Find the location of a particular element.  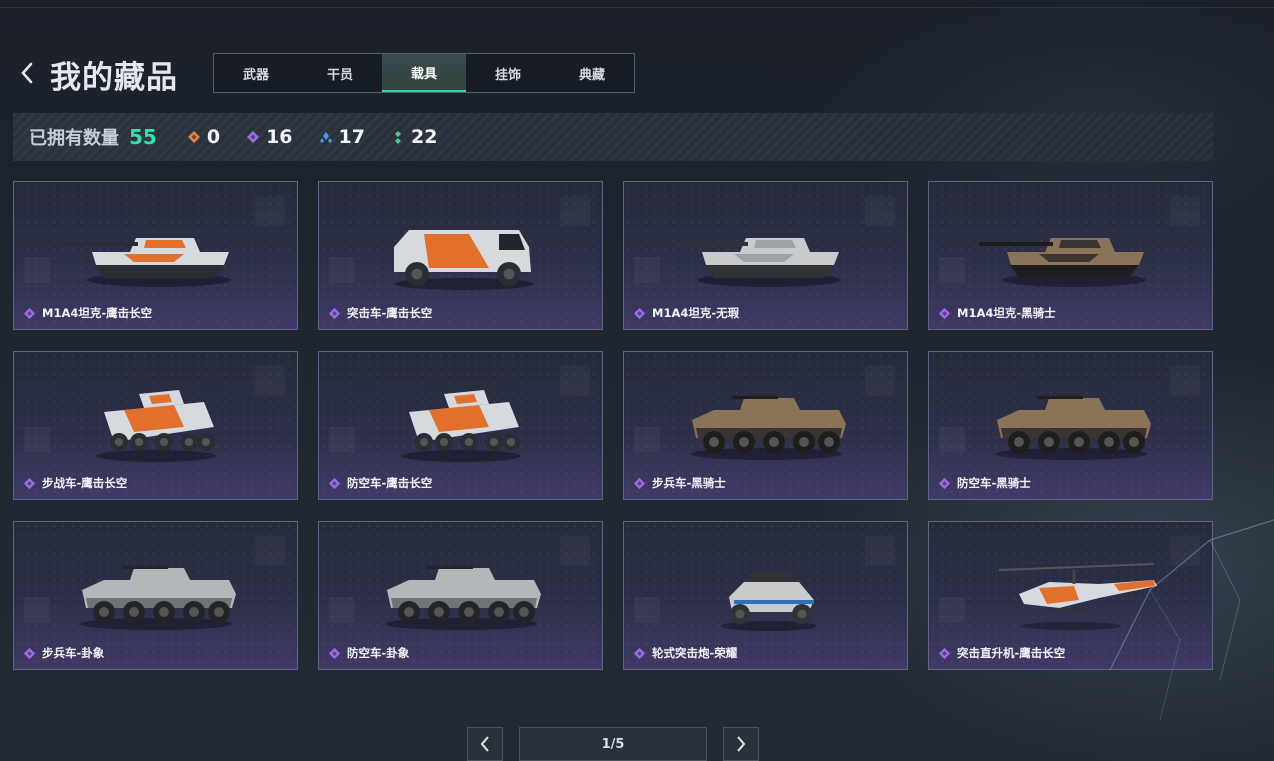

top-divider is located at coordinates (637, 7).